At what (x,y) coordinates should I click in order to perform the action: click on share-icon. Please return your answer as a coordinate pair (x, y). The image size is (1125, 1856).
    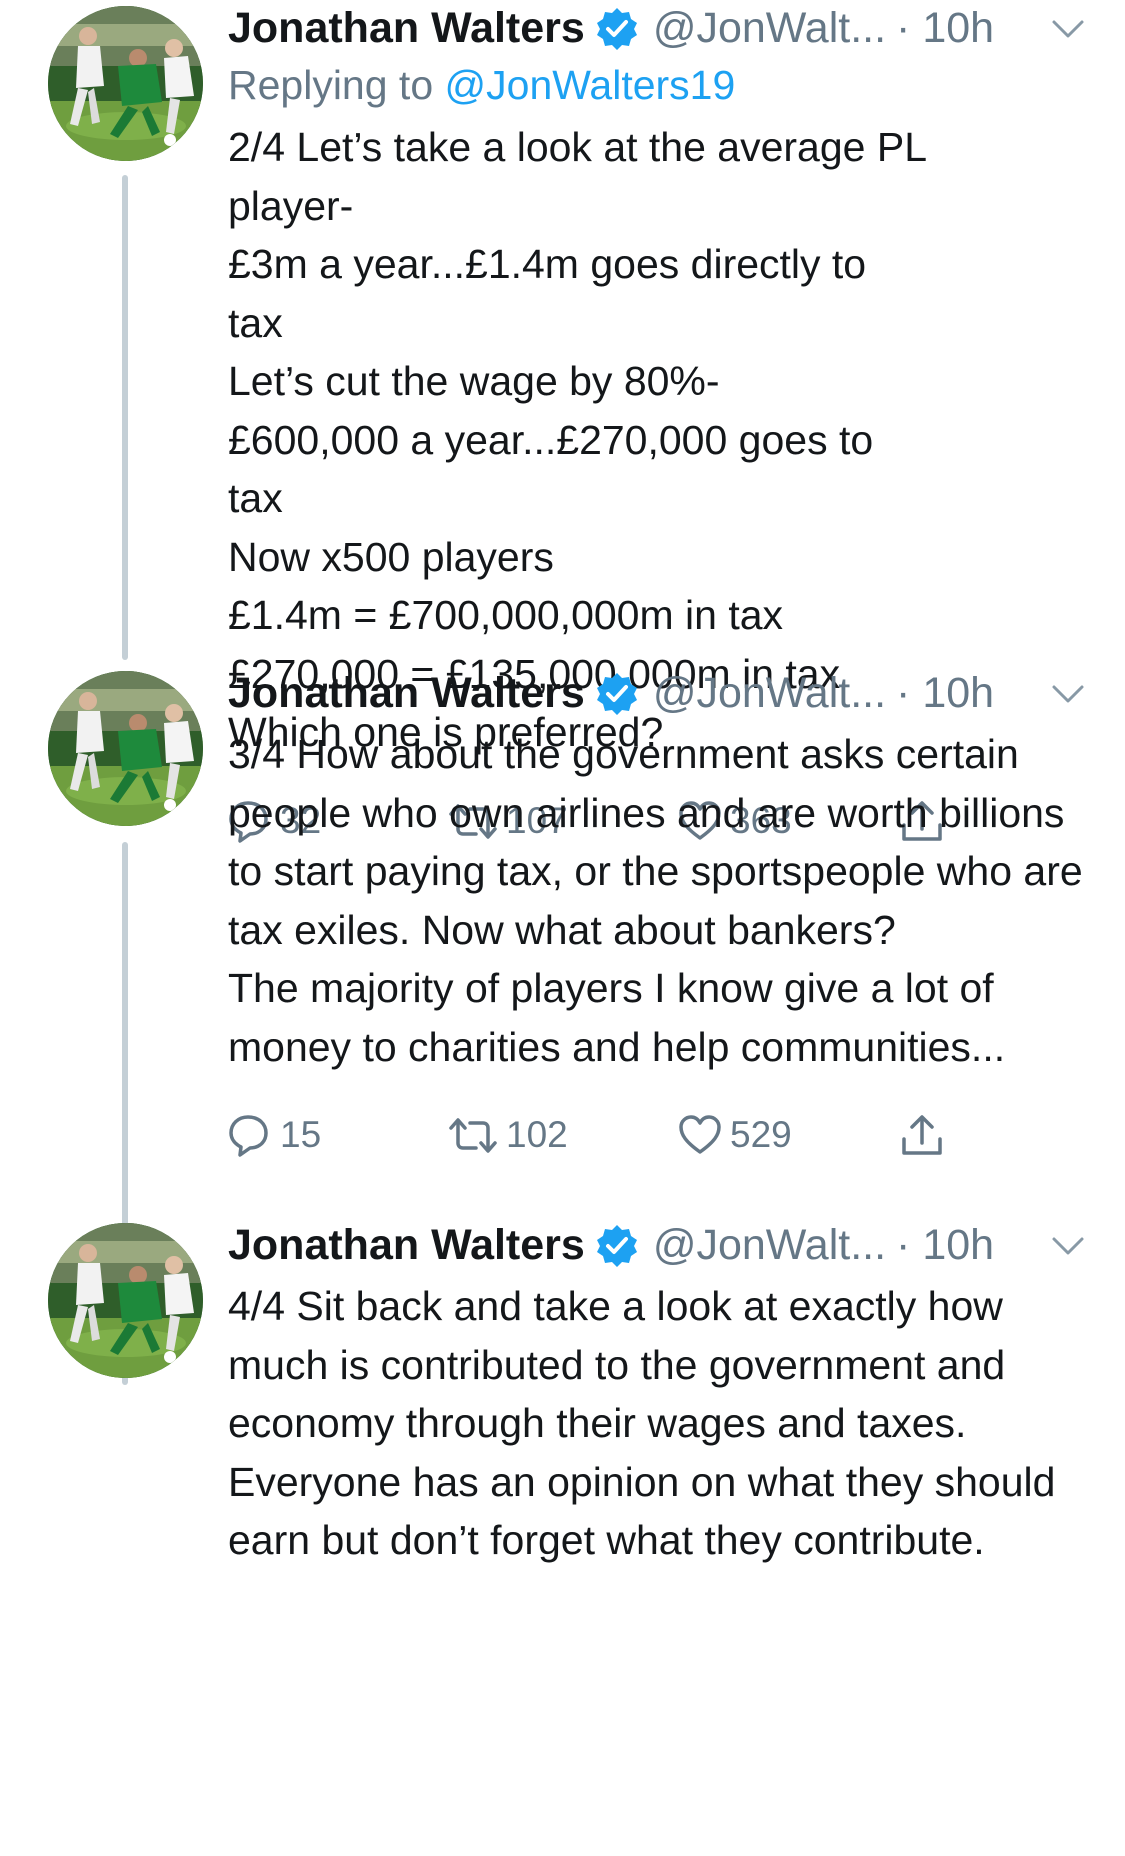
    Looking at the image, I should click on (922, 1135).